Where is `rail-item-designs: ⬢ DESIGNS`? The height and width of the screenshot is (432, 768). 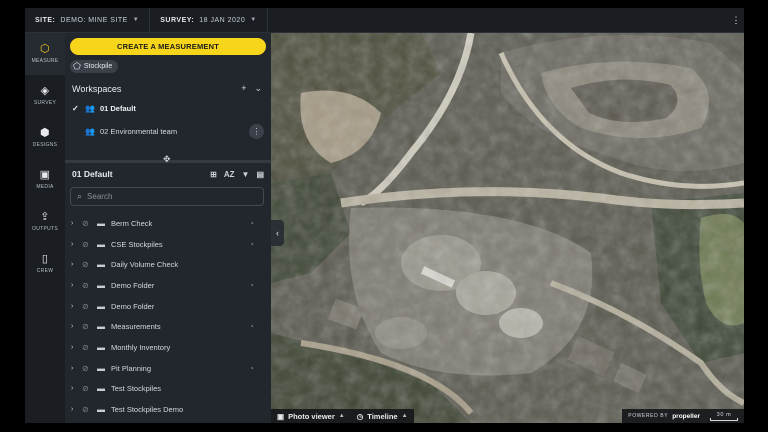
rail-item-designs: ⬢ DESIGNS is located at coordinates (45, 138).